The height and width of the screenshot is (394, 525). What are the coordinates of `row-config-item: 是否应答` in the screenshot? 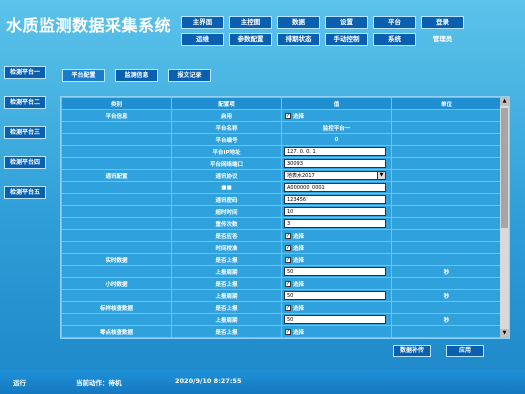 It's located at (226, 235).